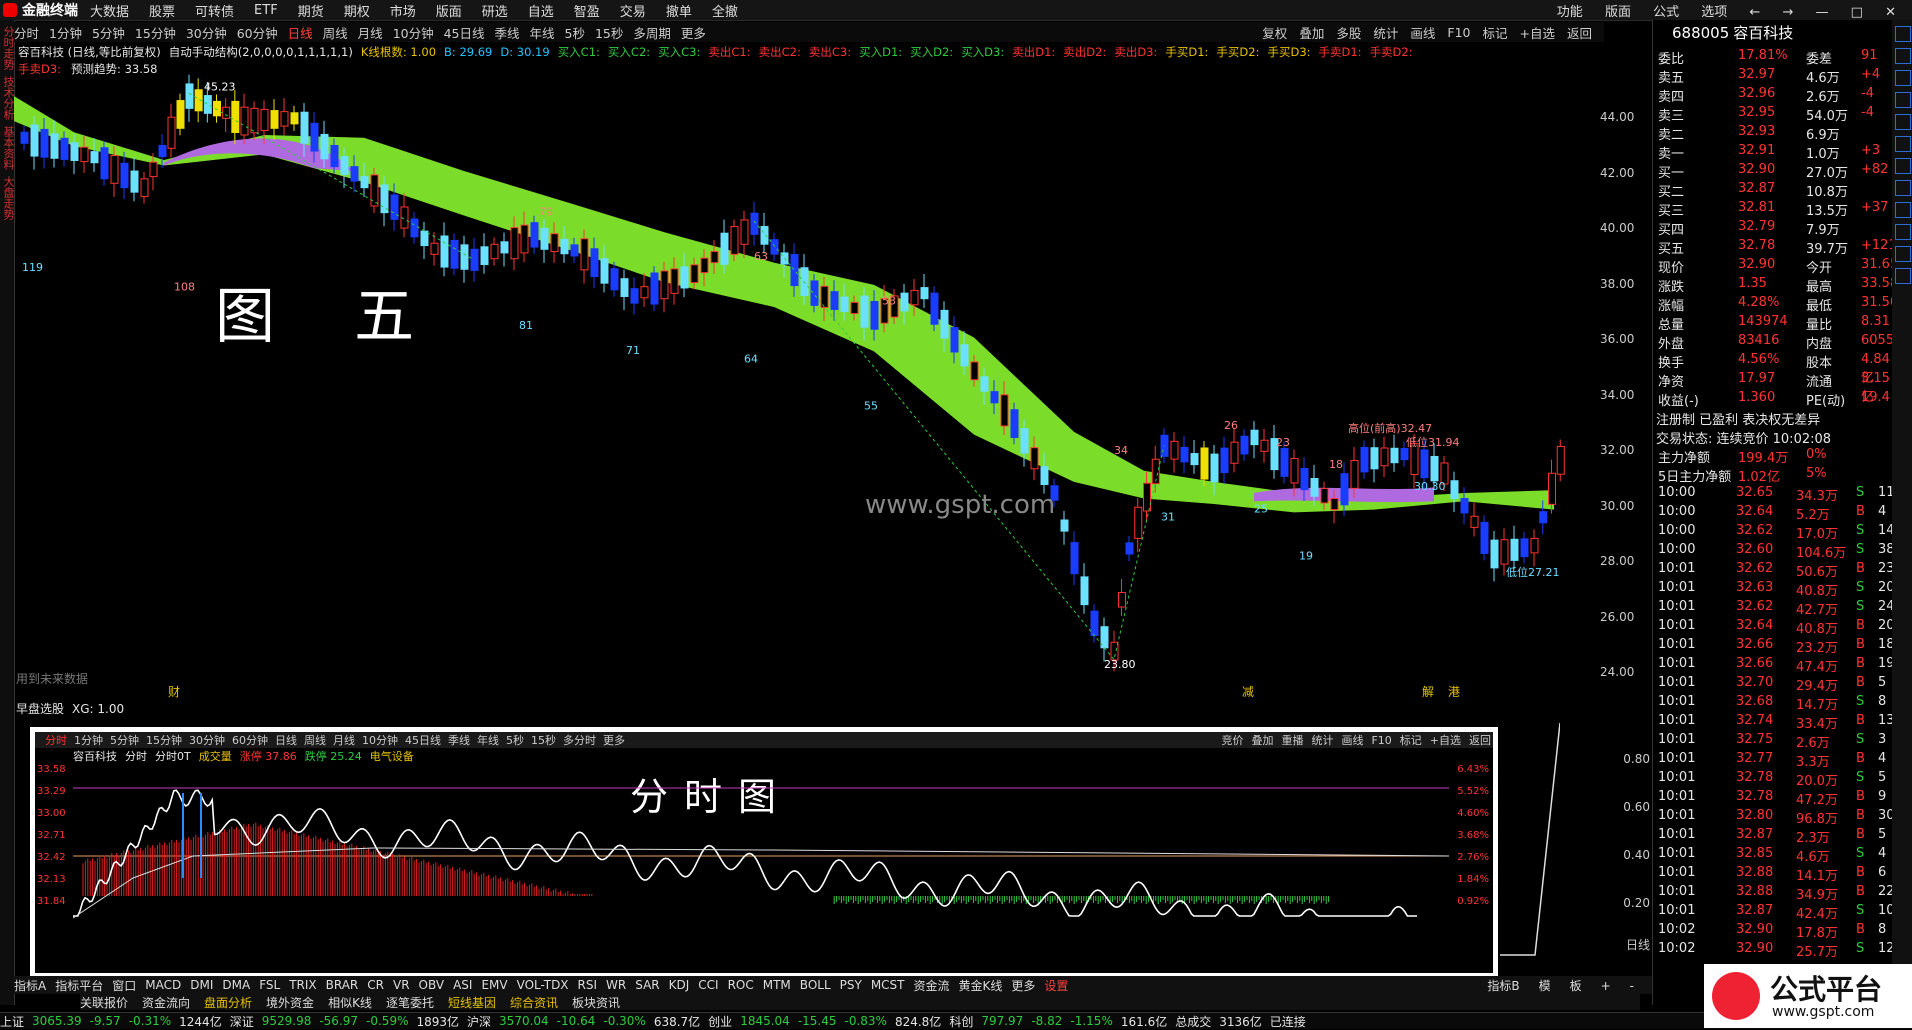  I want to click on tick-row: 10:01 32.88 14.1万 B 6, so click(1774, 874).